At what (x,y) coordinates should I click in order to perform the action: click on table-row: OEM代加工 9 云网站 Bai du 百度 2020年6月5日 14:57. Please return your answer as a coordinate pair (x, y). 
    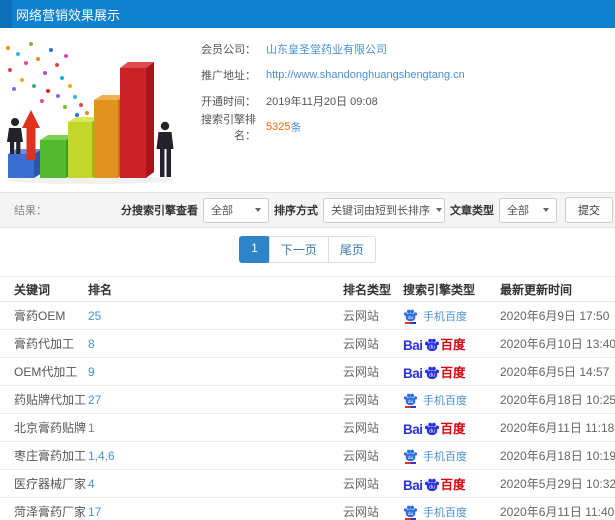
    Looking at the image, I should click on (307, 372).